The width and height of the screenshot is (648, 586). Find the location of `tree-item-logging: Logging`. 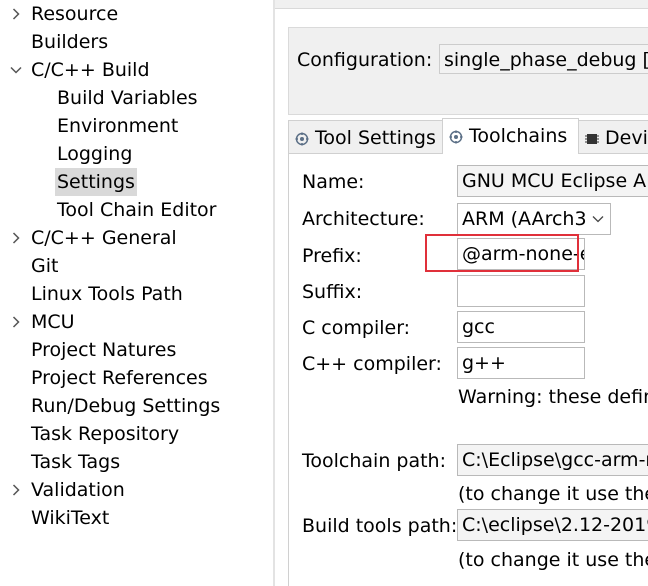

tree-item-logging: Logging is located at coordinates (136, 154).